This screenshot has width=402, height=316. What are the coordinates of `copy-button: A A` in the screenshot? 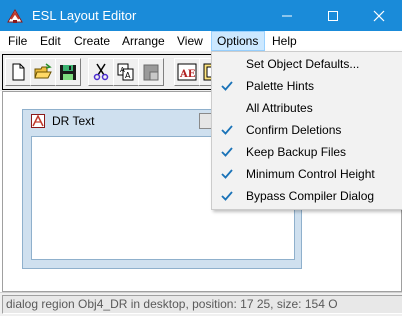 It's located at (126, 72).